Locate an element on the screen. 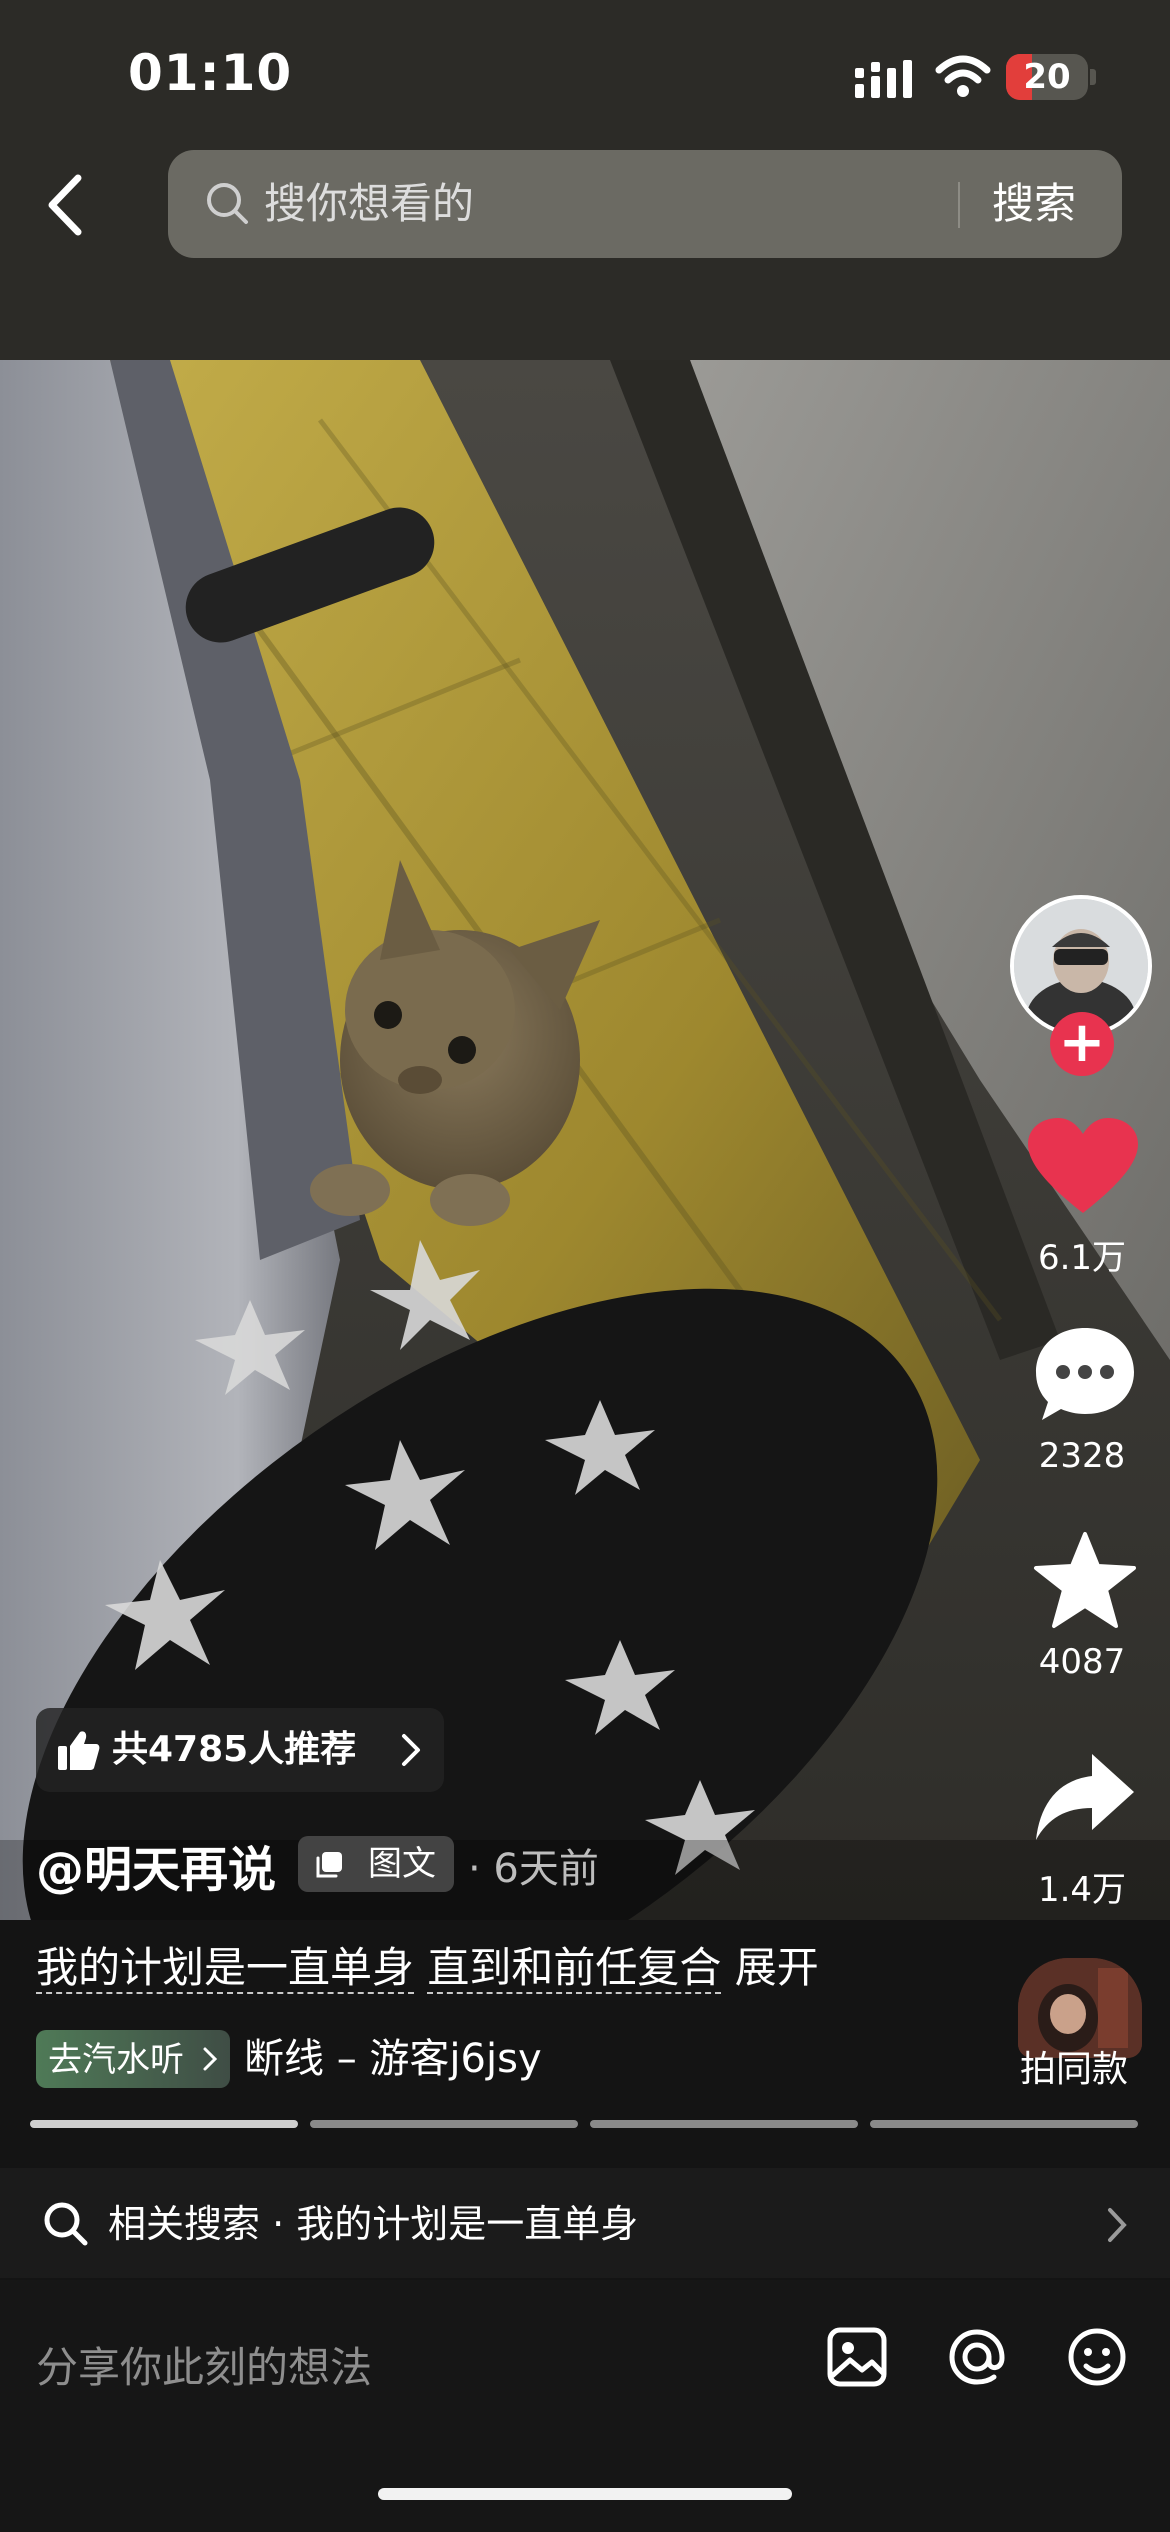 This screenshot has width=1170, height=2532. star-icon is located at coordinates (1085, 1580).